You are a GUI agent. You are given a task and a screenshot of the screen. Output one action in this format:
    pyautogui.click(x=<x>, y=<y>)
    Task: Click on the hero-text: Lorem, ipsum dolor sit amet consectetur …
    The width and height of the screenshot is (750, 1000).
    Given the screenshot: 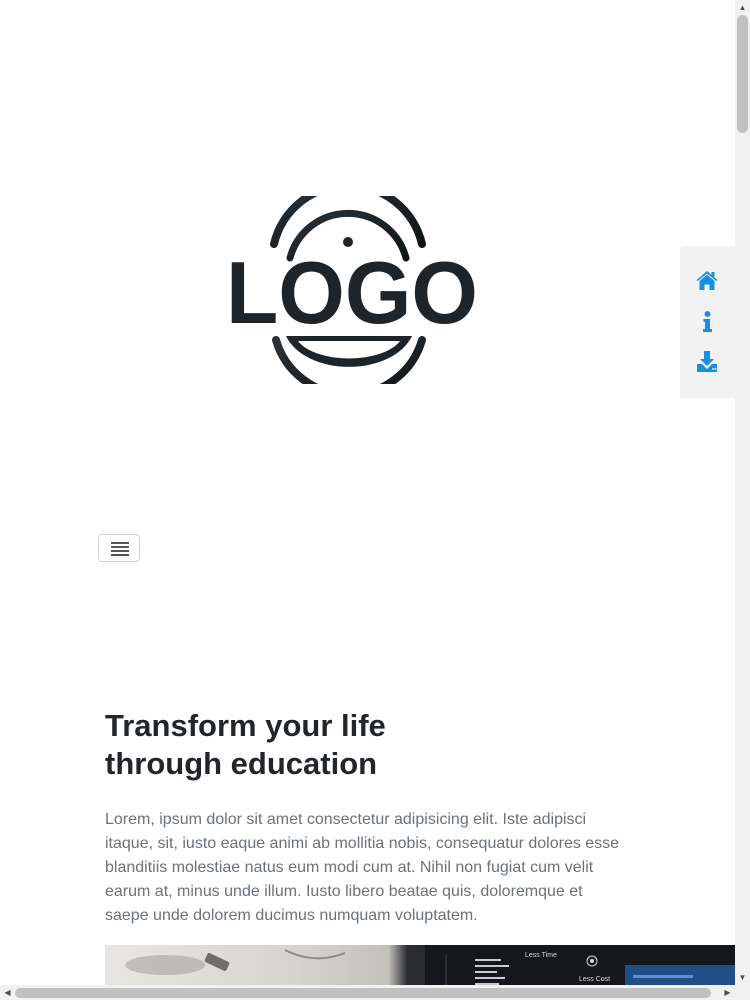 What is the action you would take?
    pyautogui.click(x=362, y=867)
    